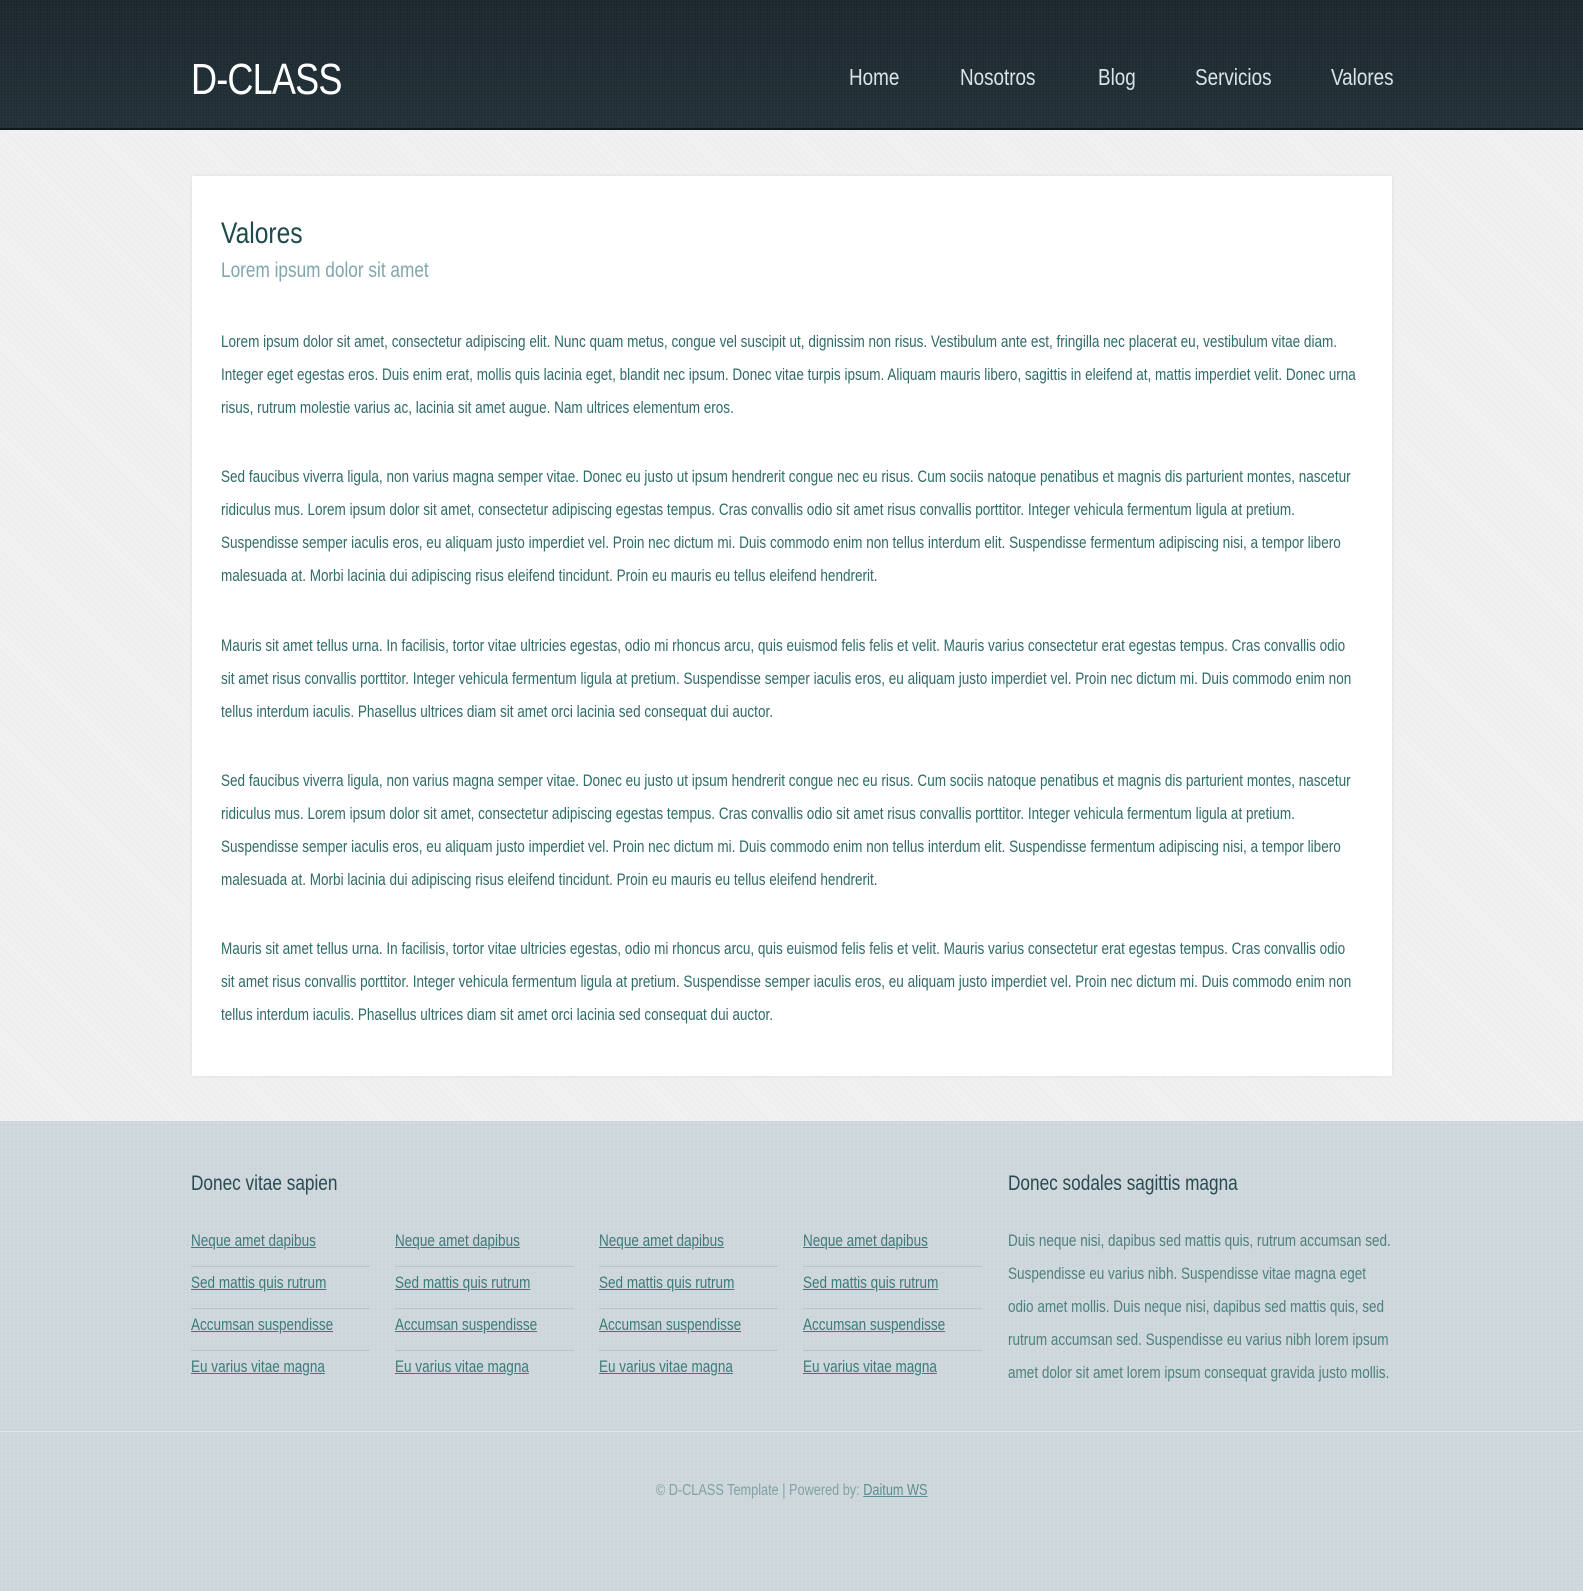 This screenshot has height=1591, width=1583. Describe the element at coordinates (874, 77) in the screenshot. I see `nav-home: Home` at that location.